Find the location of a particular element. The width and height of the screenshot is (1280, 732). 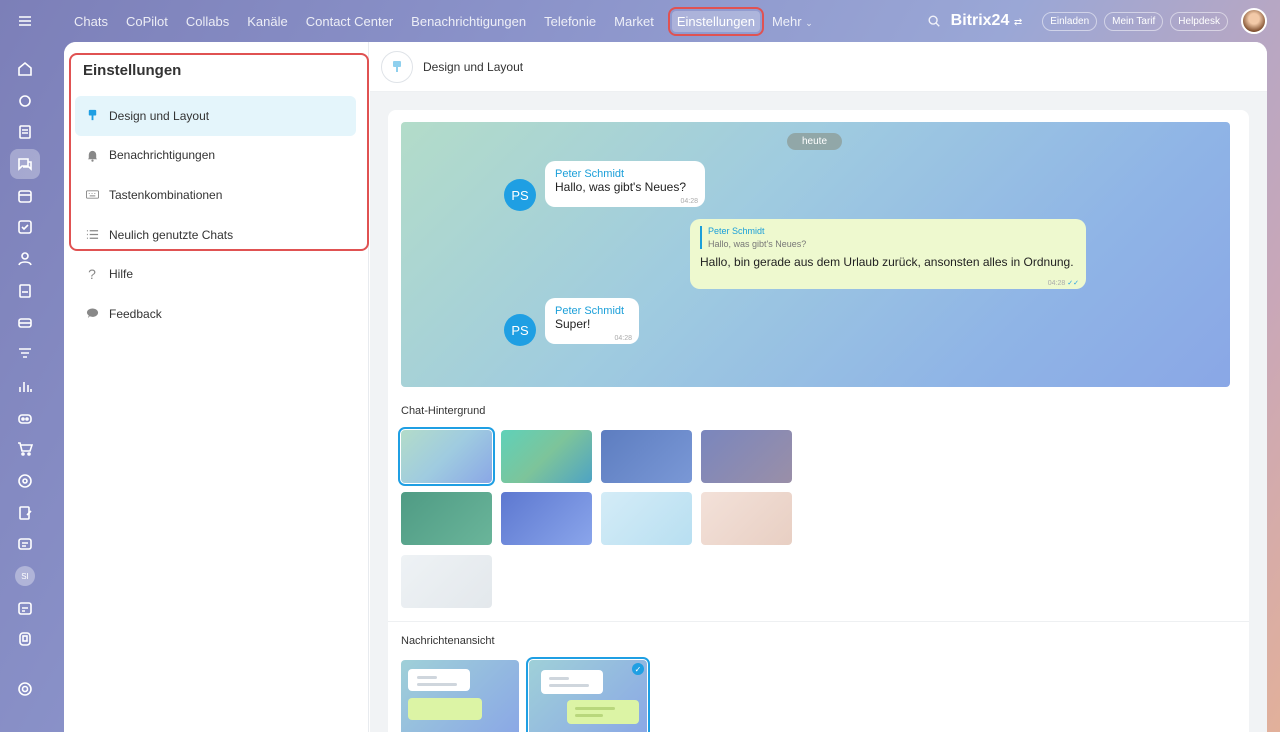

message-bubble: Peter Schmidt Super! 04:28 is located at coordinates (592, 321).